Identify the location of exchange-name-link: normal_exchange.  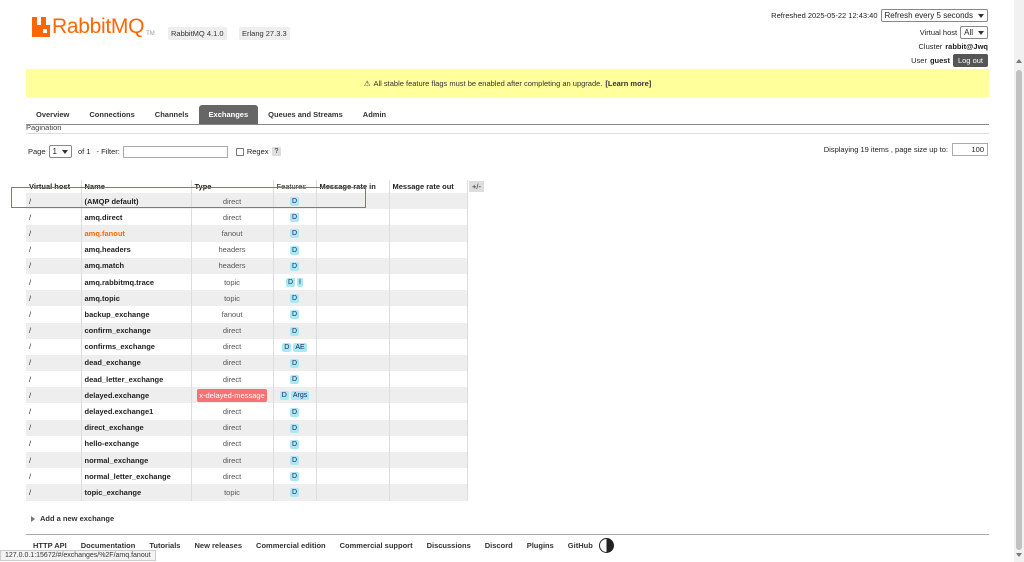
(136, 460).